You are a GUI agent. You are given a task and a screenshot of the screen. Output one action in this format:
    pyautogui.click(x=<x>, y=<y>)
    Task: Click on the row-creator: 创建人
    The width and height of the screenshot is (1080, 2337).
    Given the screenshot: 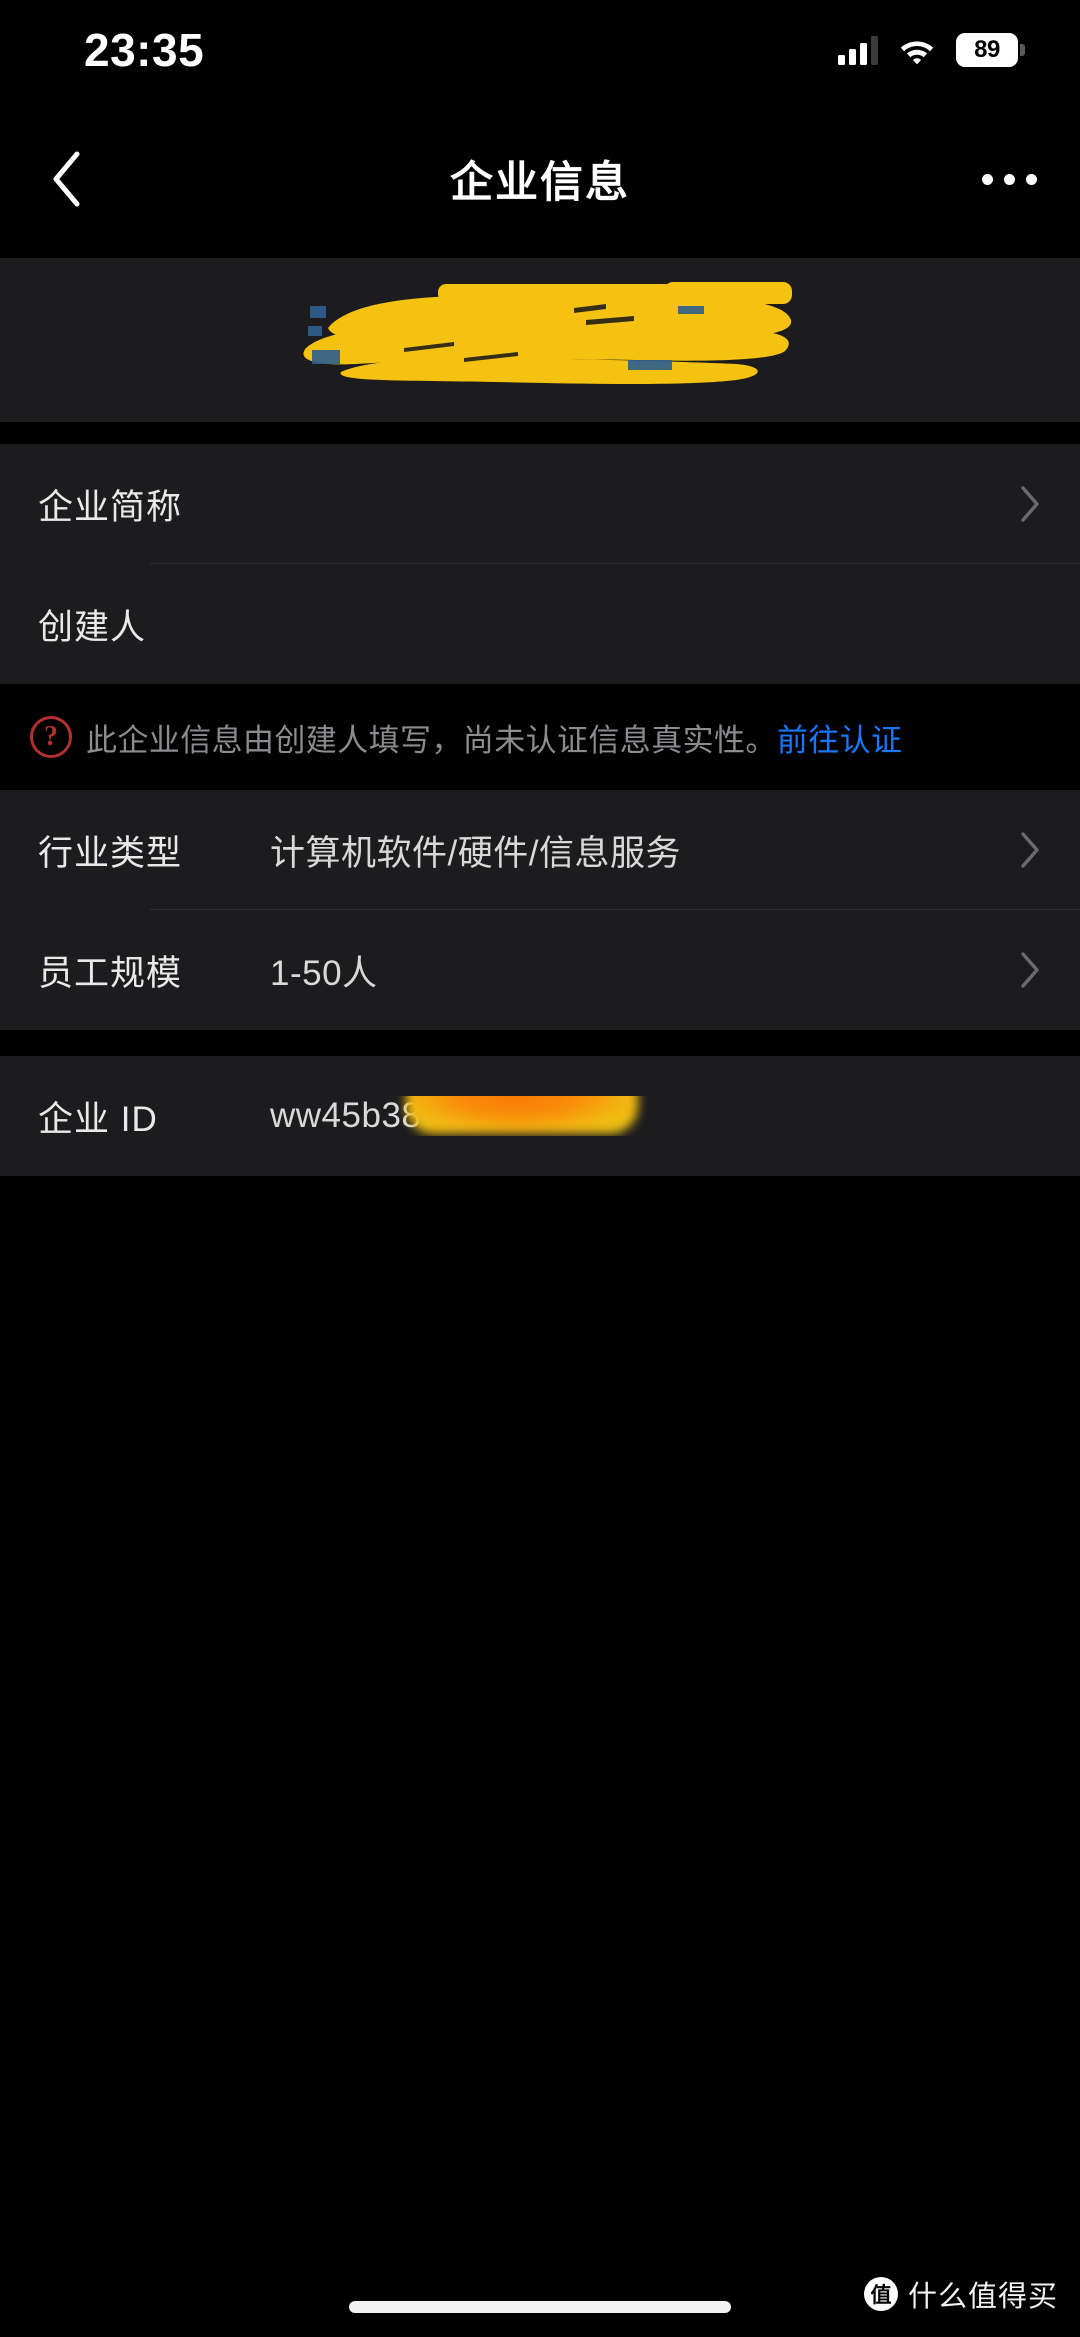 What is the action you would take?
    pyautogui.click(x=540, y=624)
    